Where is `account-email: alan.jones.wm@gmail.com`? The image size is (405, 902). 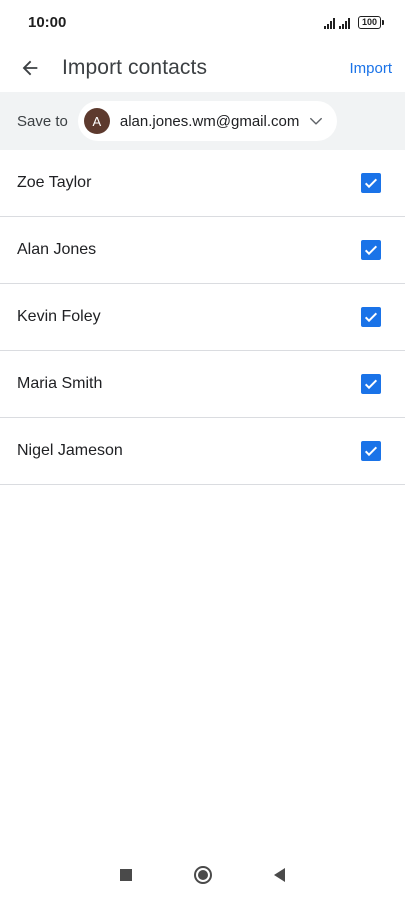 account-email: alan.jones.wm@gmail.com is located at coordinates (209, 121).